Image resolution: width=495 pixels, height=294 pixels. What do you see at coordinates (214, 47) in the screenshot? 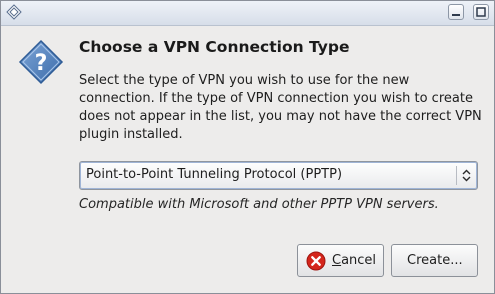
I see `dialog-heading: Choose a VPN Connection Type` at bounding box center [214, 47].